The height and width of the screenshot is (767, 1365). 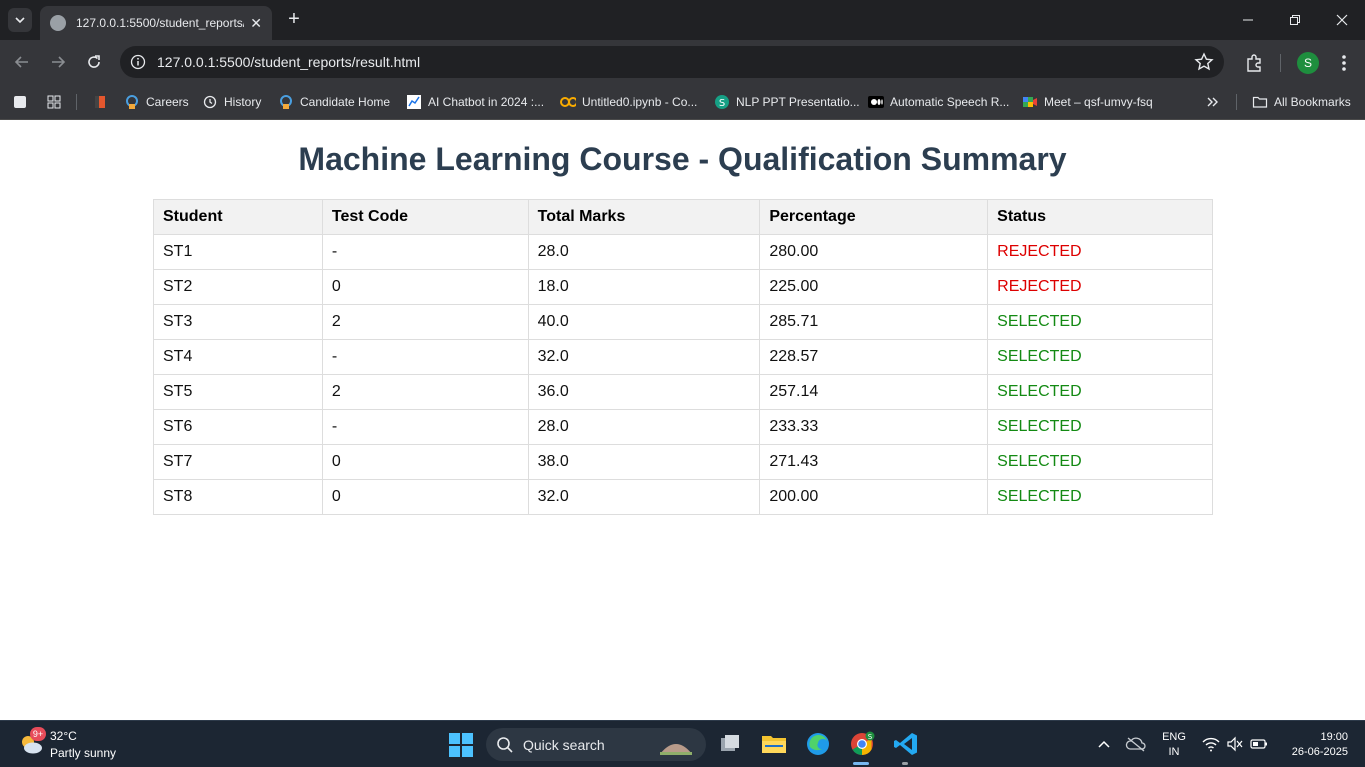 What do you see at coordinates (156, 23) in the screenshot?
I see `active-tab: 127.0.0.1:5500/student_reports/ ✕` at bounding box center [156, 23].